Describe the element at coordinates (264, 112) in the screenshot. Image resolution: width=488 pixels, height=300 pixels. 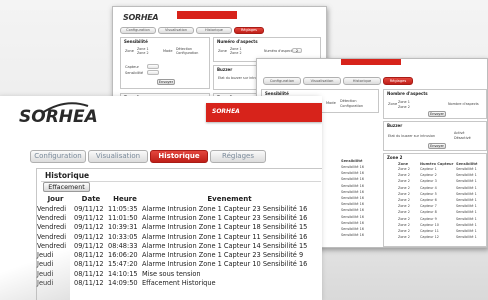
I see `header-red-bar: SORHEA` at that location.